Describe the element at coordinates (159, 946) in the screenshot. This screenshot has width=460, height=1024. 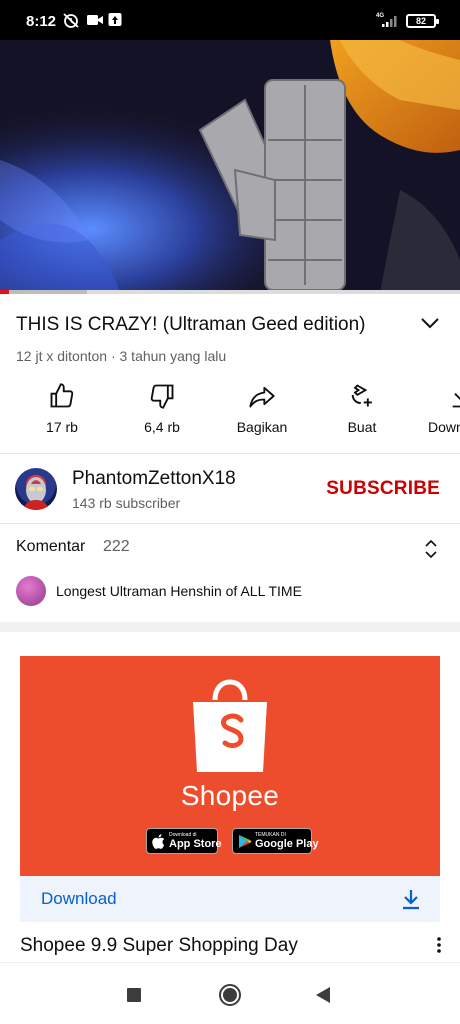
I see `ad-title: Shopee 9.9 Super Shopping Day` at that location.